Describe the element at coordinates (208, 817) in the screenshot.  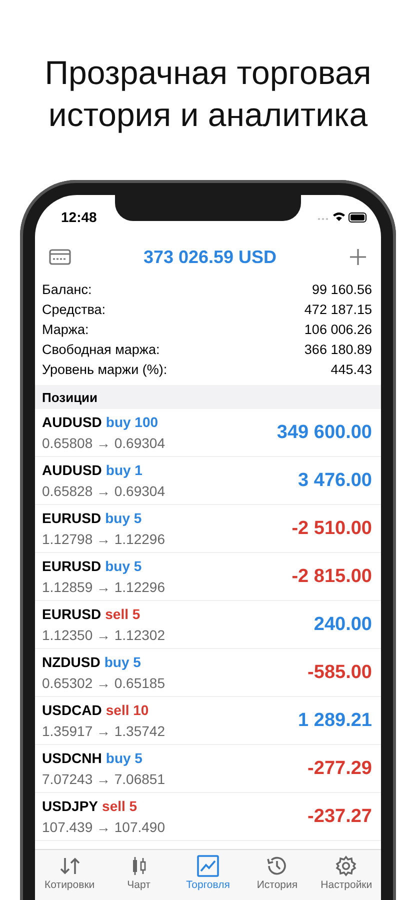
I see `position-row: USDJPY sell 5 107.439 → 107.490 -237.27` at that location.